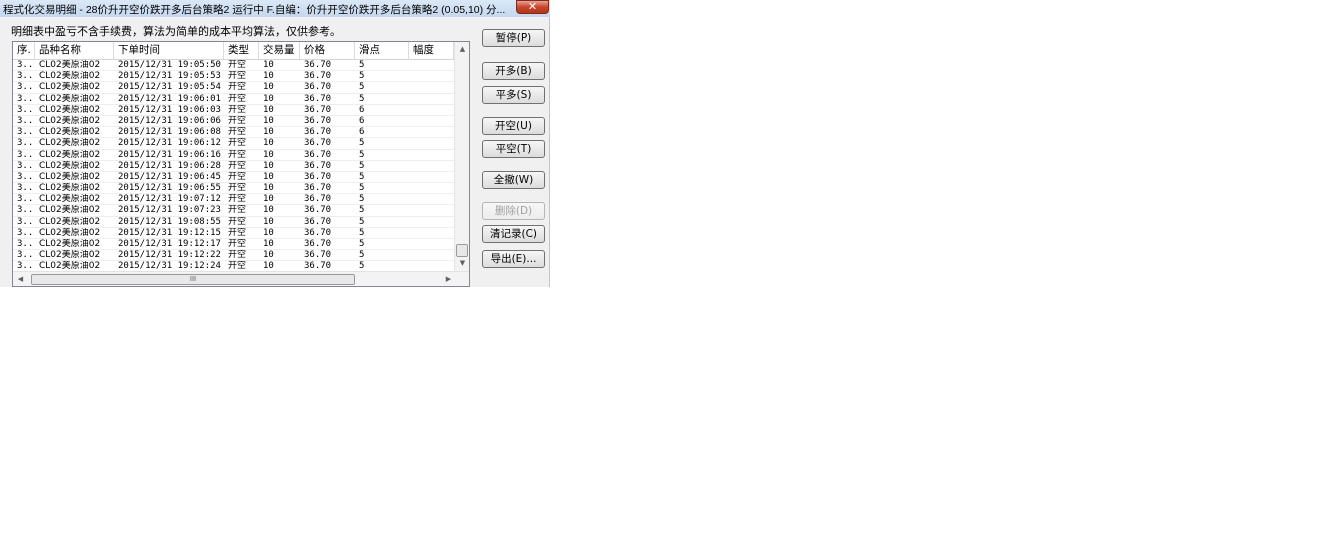 The width and height of the screenshot is (1334, 557). I want to click on cancel-all-button: 全撤(W), so click(513, 180).